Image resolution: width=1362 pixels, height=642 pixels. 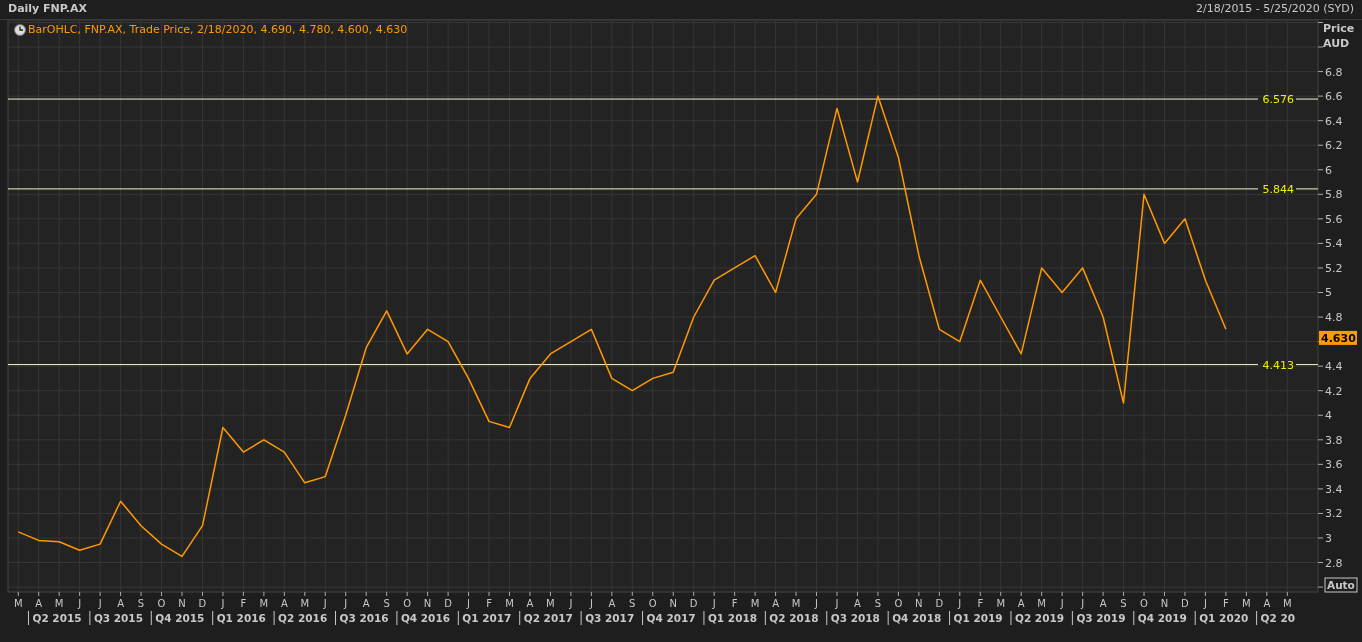 What do you see at coordinates (48, 9) in the screenshot?
I see `chart-title: Daily FNP.AX` at bounding box center [48, 9].